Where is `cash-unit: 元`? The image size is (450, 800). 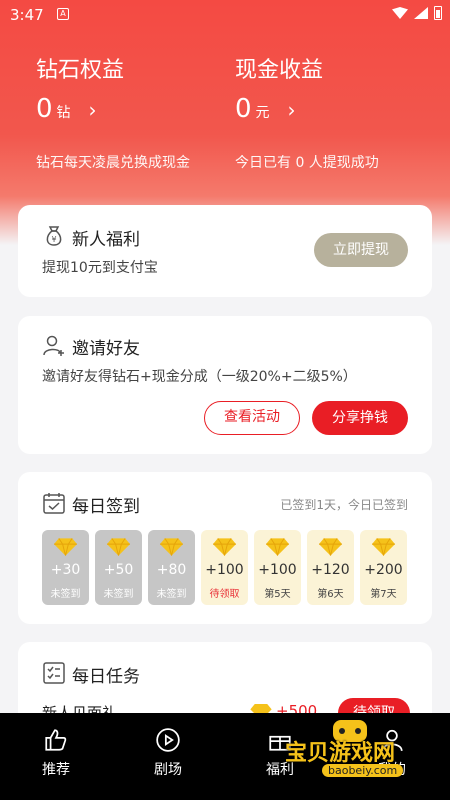 cash-unit: 元 is located at coordinates (262, 113).